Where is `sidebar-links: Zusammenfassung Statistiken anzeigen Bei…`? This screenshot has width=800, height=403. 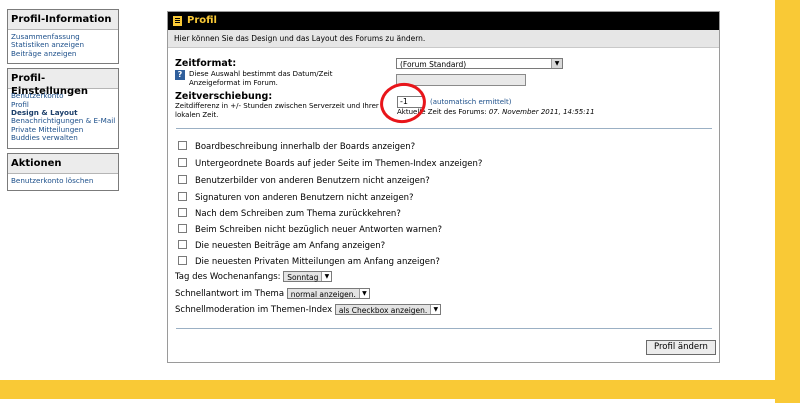 sidebar-links: Zusammenfassung Statistiken anzeigen Bei… is located at coordinates (63, 46).